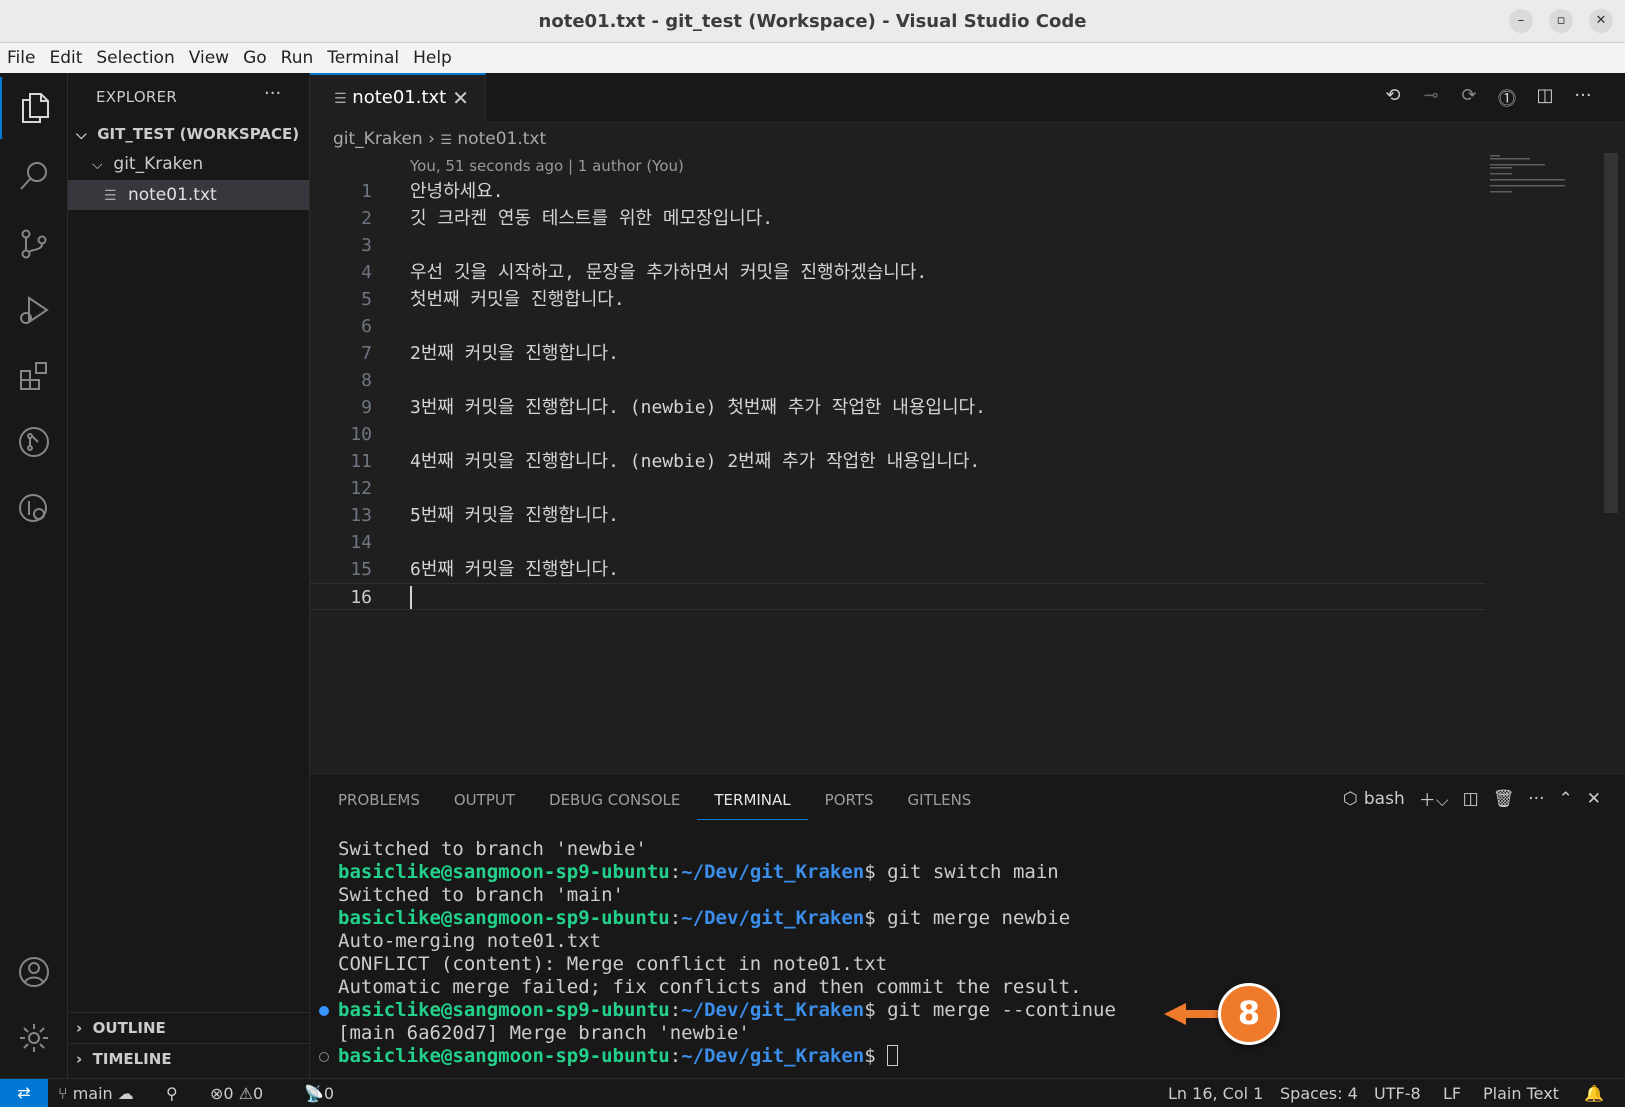 This screenshot has height=1107, width=1625. What do you see at coordinates (547, 166) in the screenshot?
I see `gitlens-codelens: You, 51 seconds ago | 1 author (You)` at bounding box center [547, 166].